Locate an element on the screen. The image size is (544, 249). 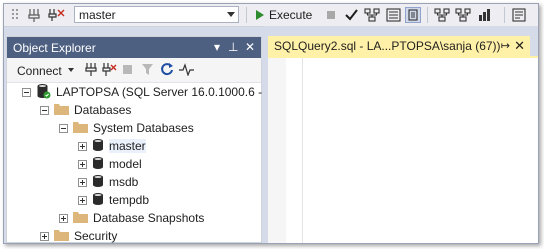
disconnect-icon is located at coordinates (110, 71).